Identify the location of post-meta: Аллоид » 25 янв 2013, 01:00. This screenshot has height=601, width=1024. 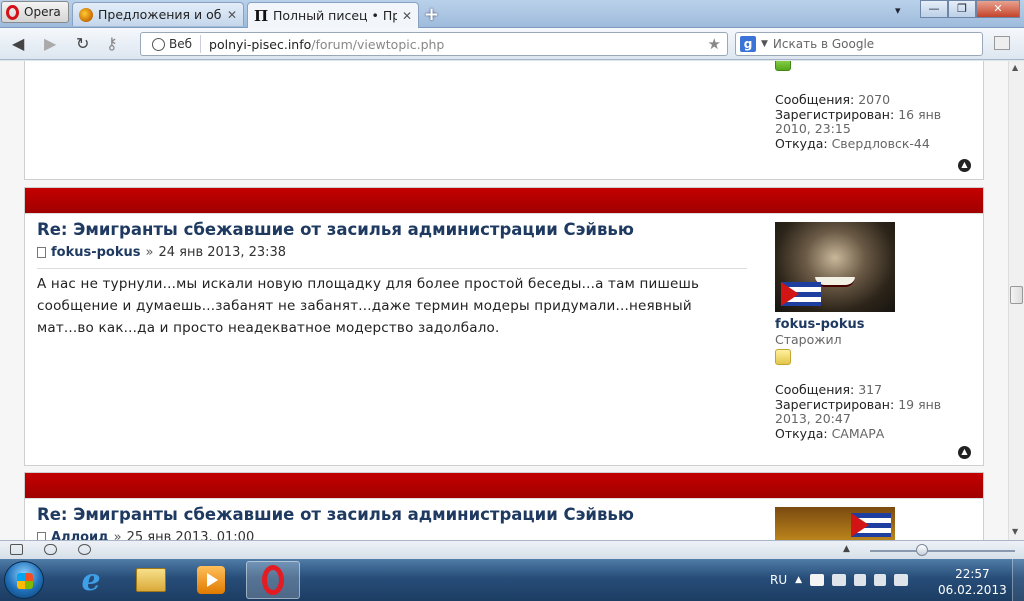
(145, 535).